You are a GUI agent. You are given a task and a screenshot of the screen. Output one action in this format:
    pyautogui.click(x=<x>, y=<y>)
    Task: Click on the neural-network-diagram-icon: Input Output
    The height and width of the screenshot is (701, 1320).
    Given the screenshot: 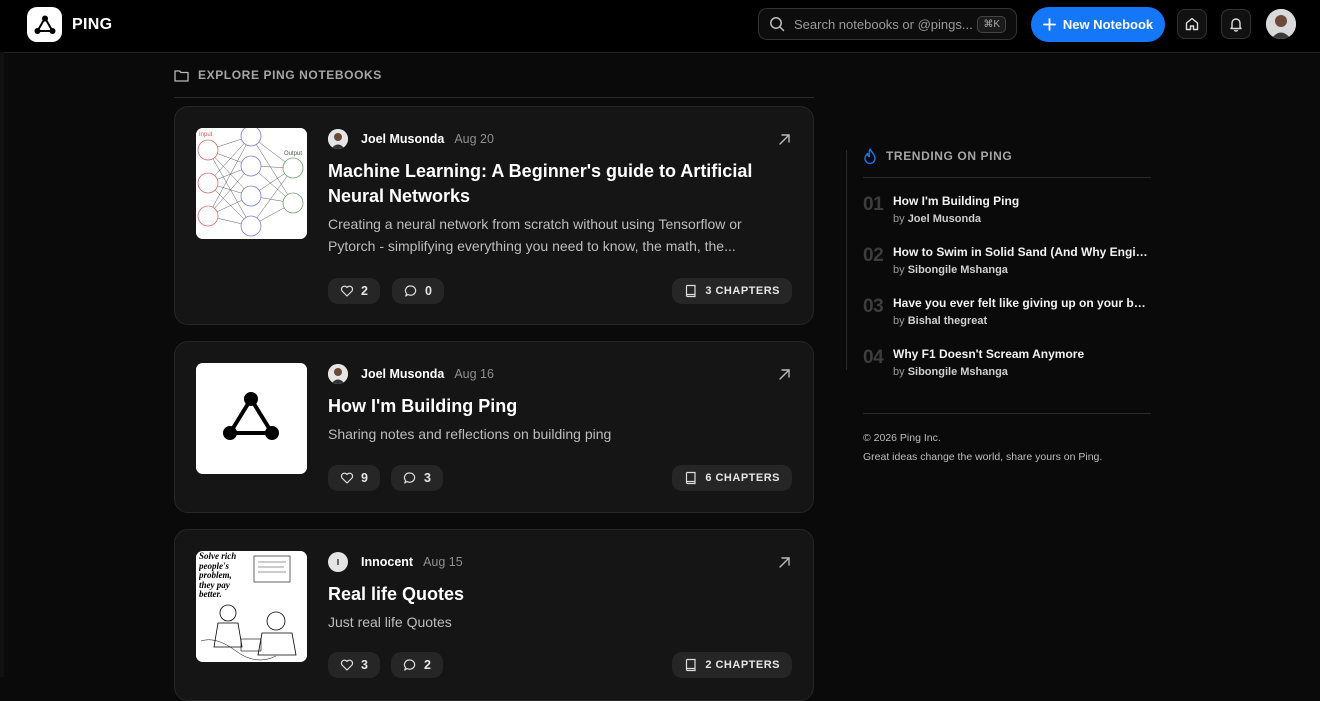 What is the action you would take?
    pyautogui.click(x=251, y=183)
    